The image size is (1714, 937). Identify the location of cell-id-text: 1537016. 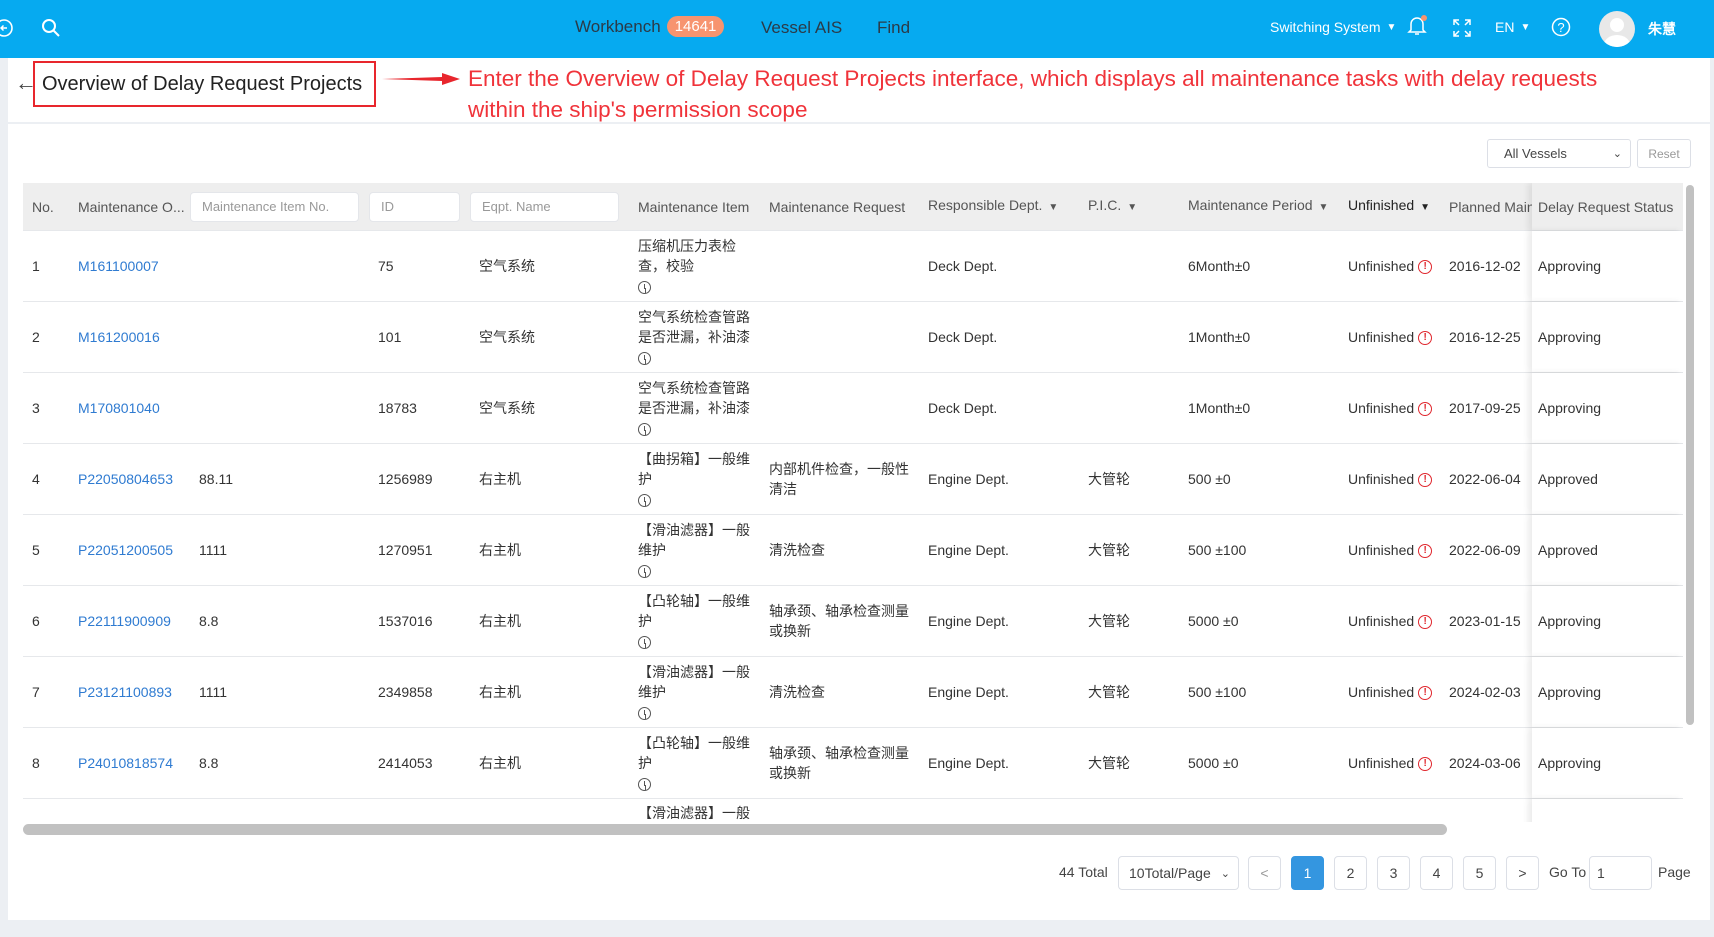
(405, 621).